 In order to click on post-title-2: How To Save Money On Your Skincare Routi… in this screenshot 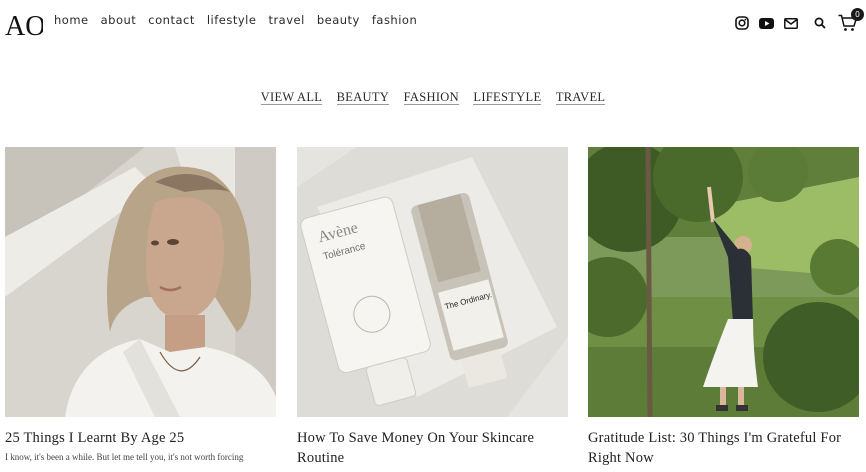, I will do `click(432, 448)`.